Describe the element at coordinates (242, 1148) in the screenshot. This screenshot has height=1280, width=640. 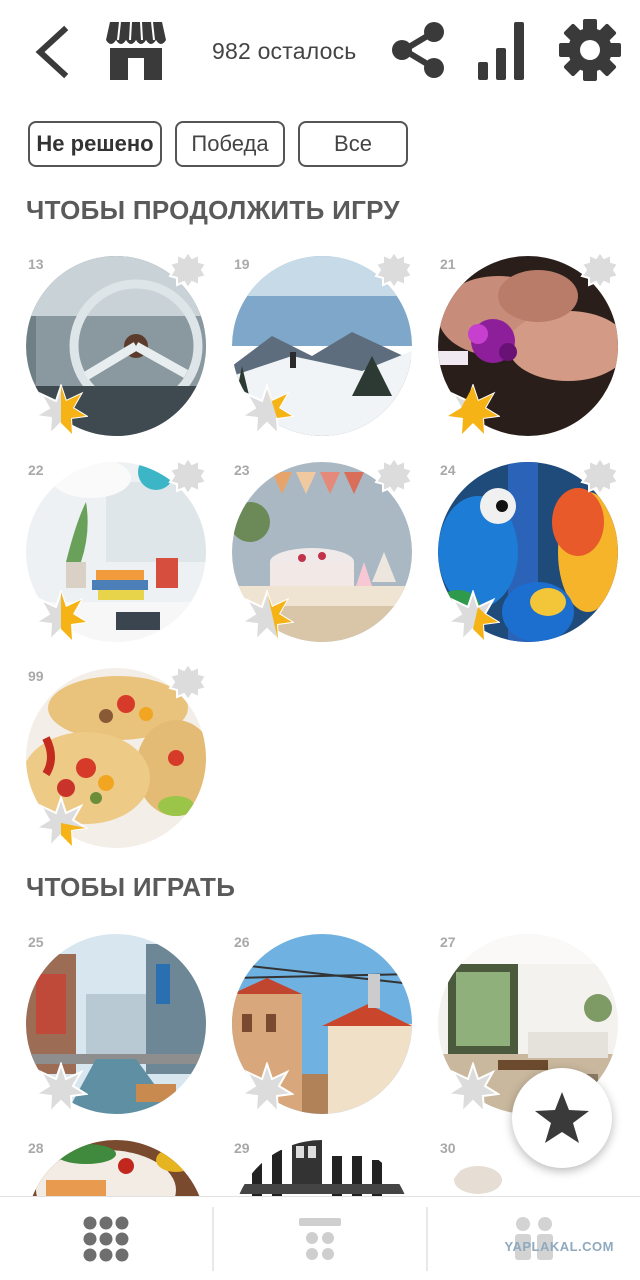
I see `puzzle-number: 29` at that location.